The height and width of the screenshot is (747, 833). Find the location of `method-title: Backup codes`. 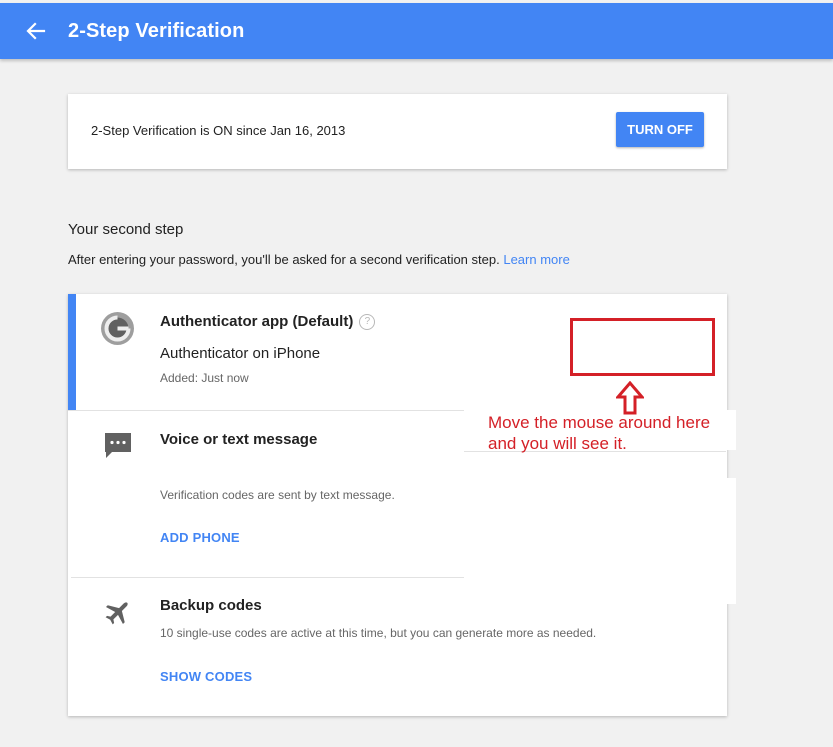

method-title: Backup codes is located at coordinates (211, 605).